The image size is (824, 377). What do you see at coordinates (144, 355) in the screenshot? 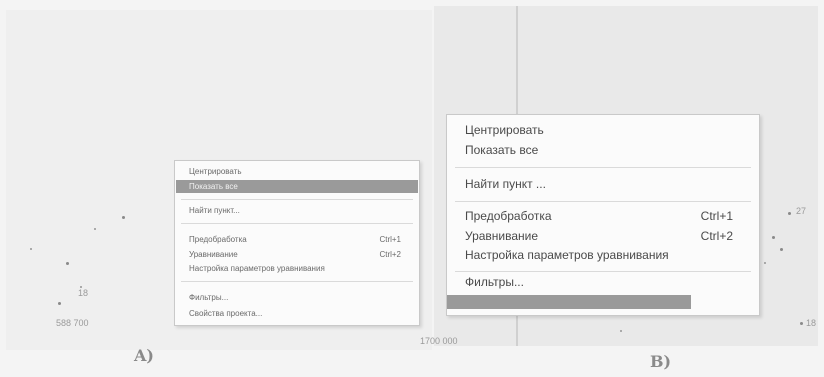
I see `caption-a: A)` at bounding box center [144, 355].